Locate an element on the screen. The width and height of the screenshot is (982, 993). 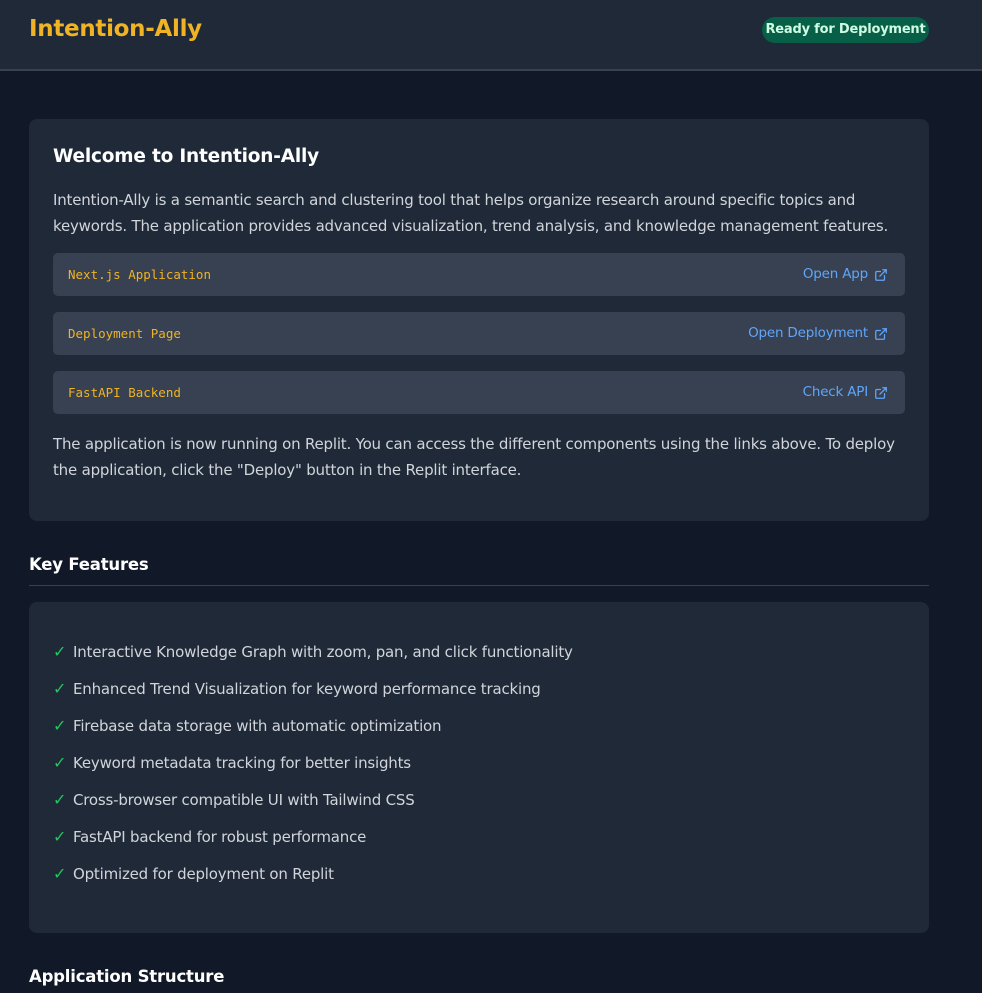
status-badge: Ready for Deployment is located at coordinates (845, 30).